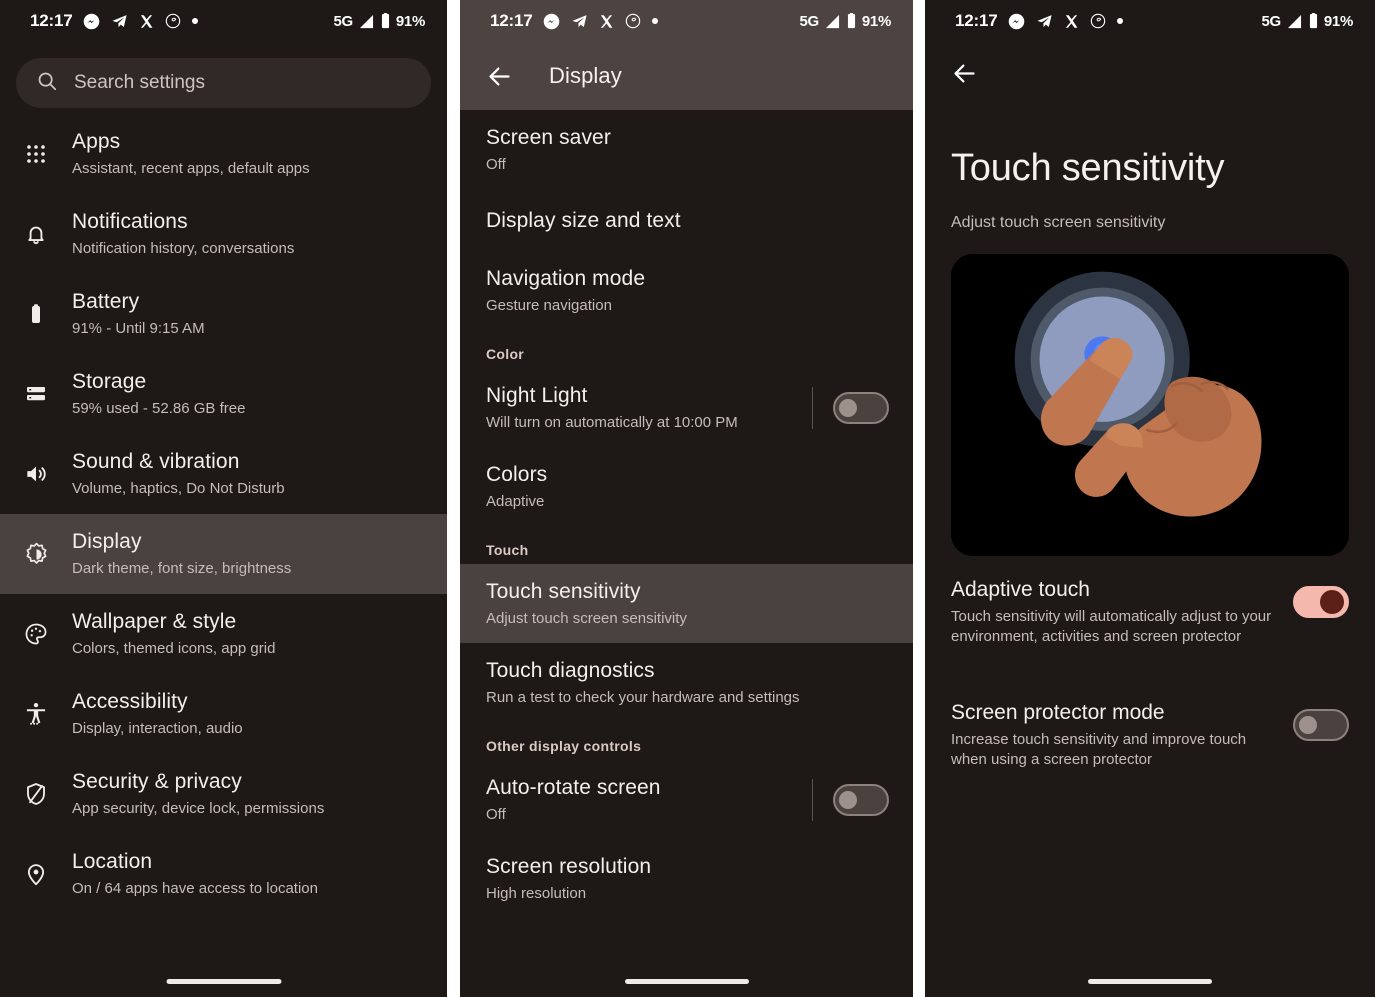  I want to click on pref-colors: Colors Adaptive, so click(686, 486).